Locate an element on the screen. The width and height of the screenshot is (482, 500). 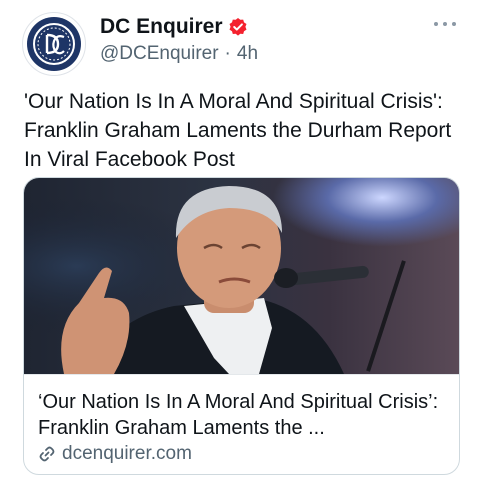
tweet-header: DC Enquirer @DCEnquirer · 4h is located at coordinates (281, 41).